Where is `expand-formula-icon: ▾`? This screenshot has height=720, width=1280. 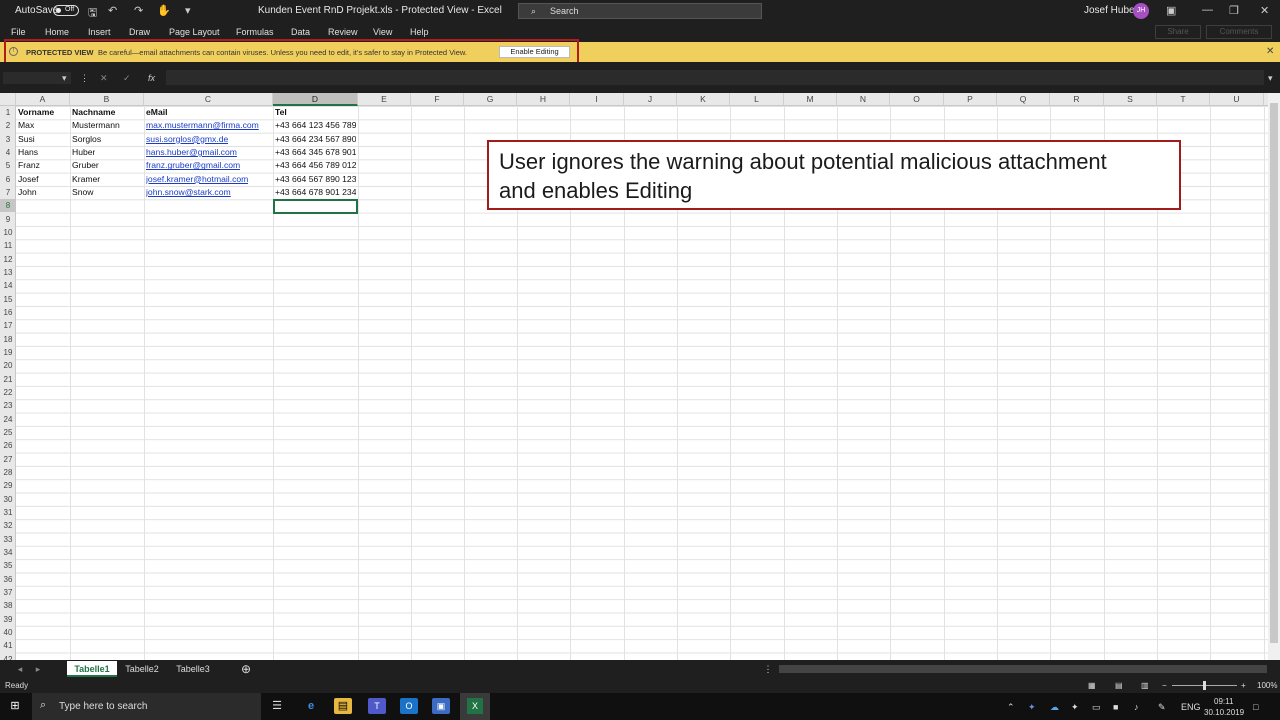 expand-formula-icon: ▾ is located at coordinates (1270, 78).